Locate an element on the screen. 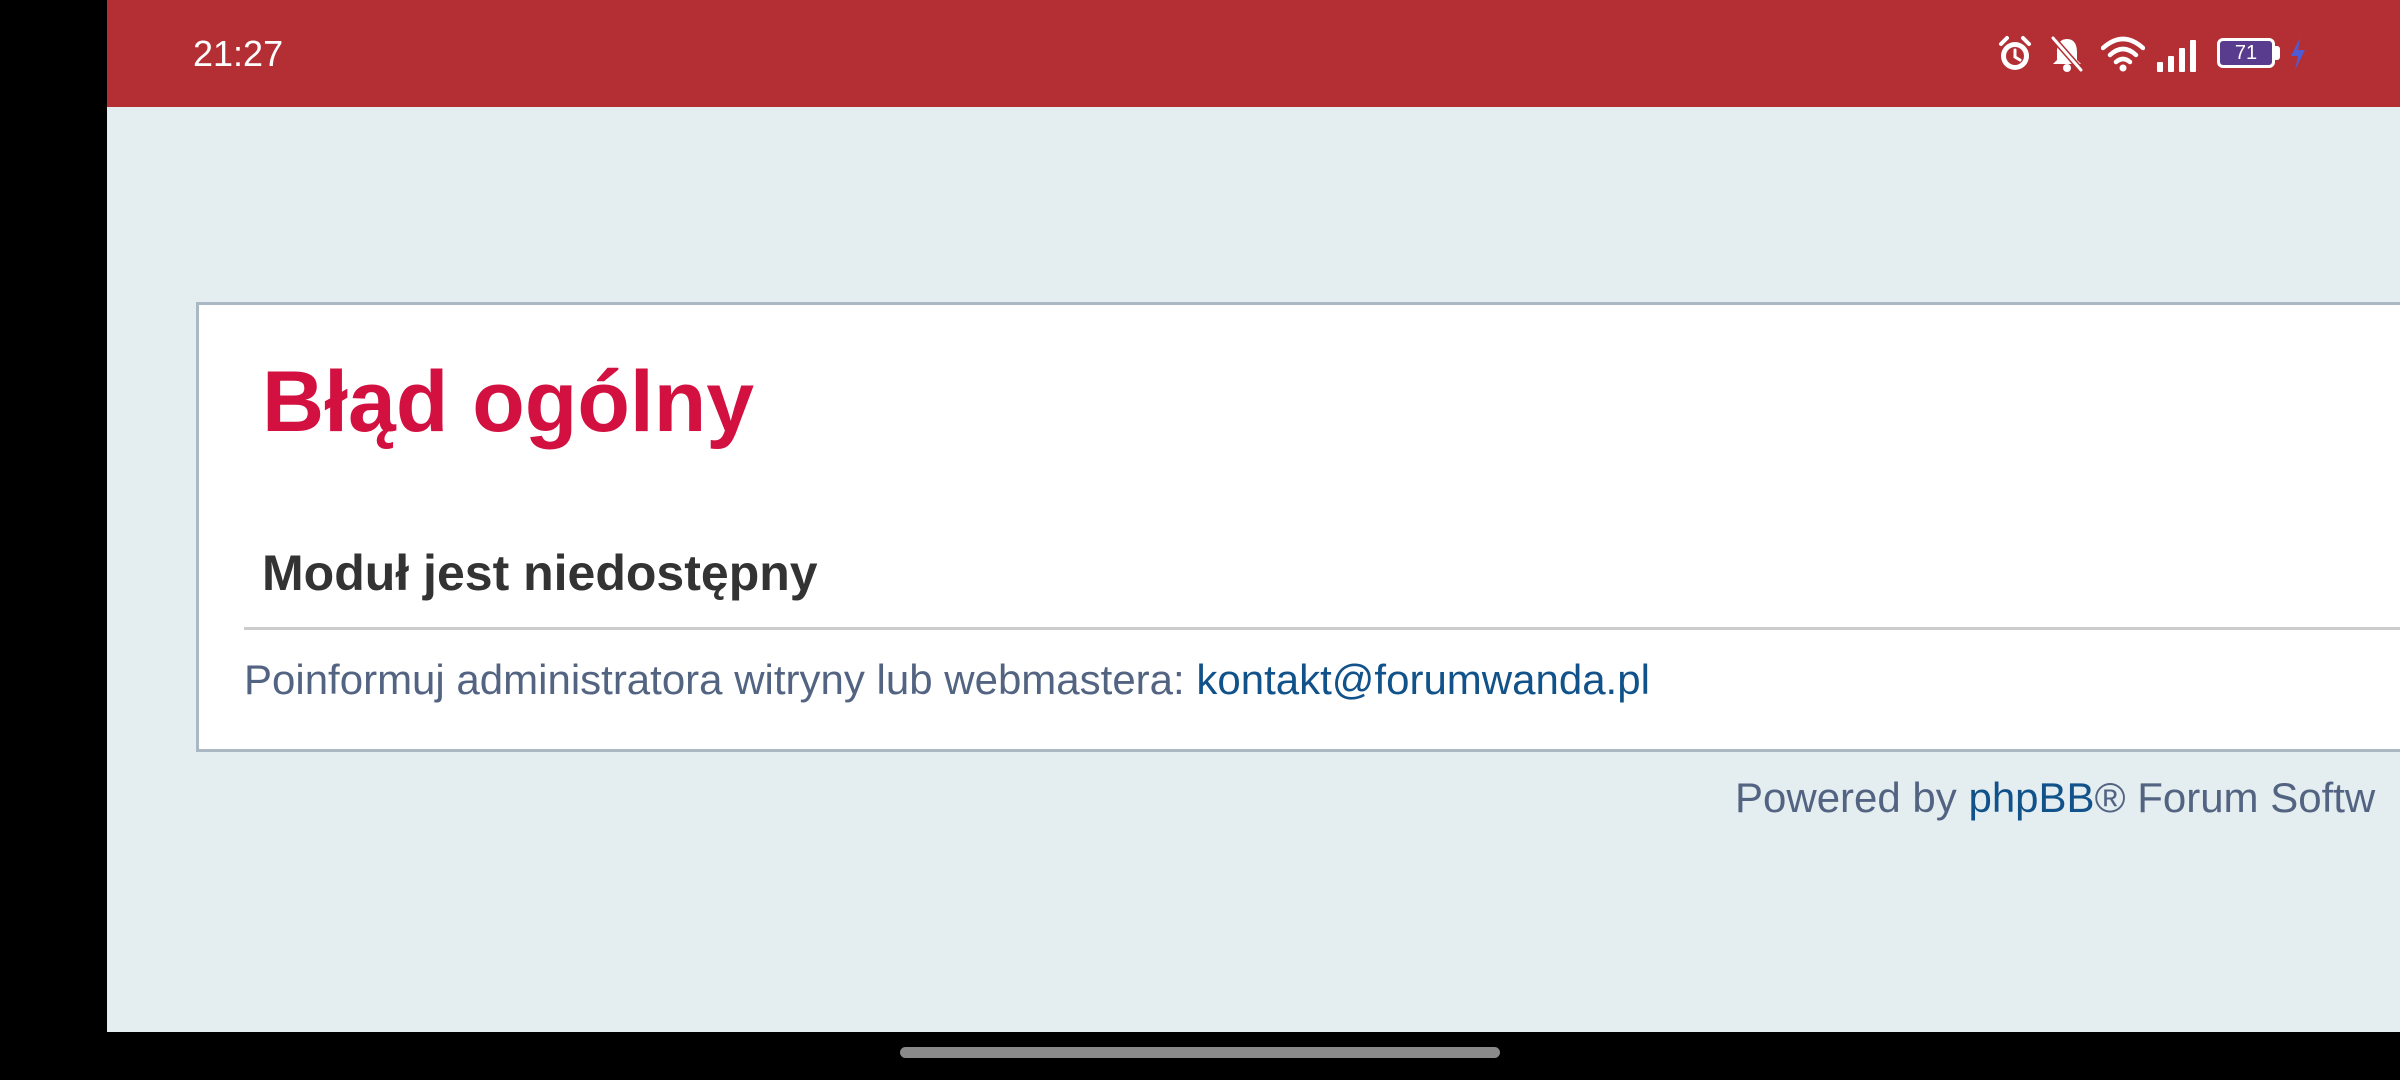 This screenshot has height=1080, width=2400. contact-email-link: kontakt@forumwanda.pl is located at coordinates (1423, 679).